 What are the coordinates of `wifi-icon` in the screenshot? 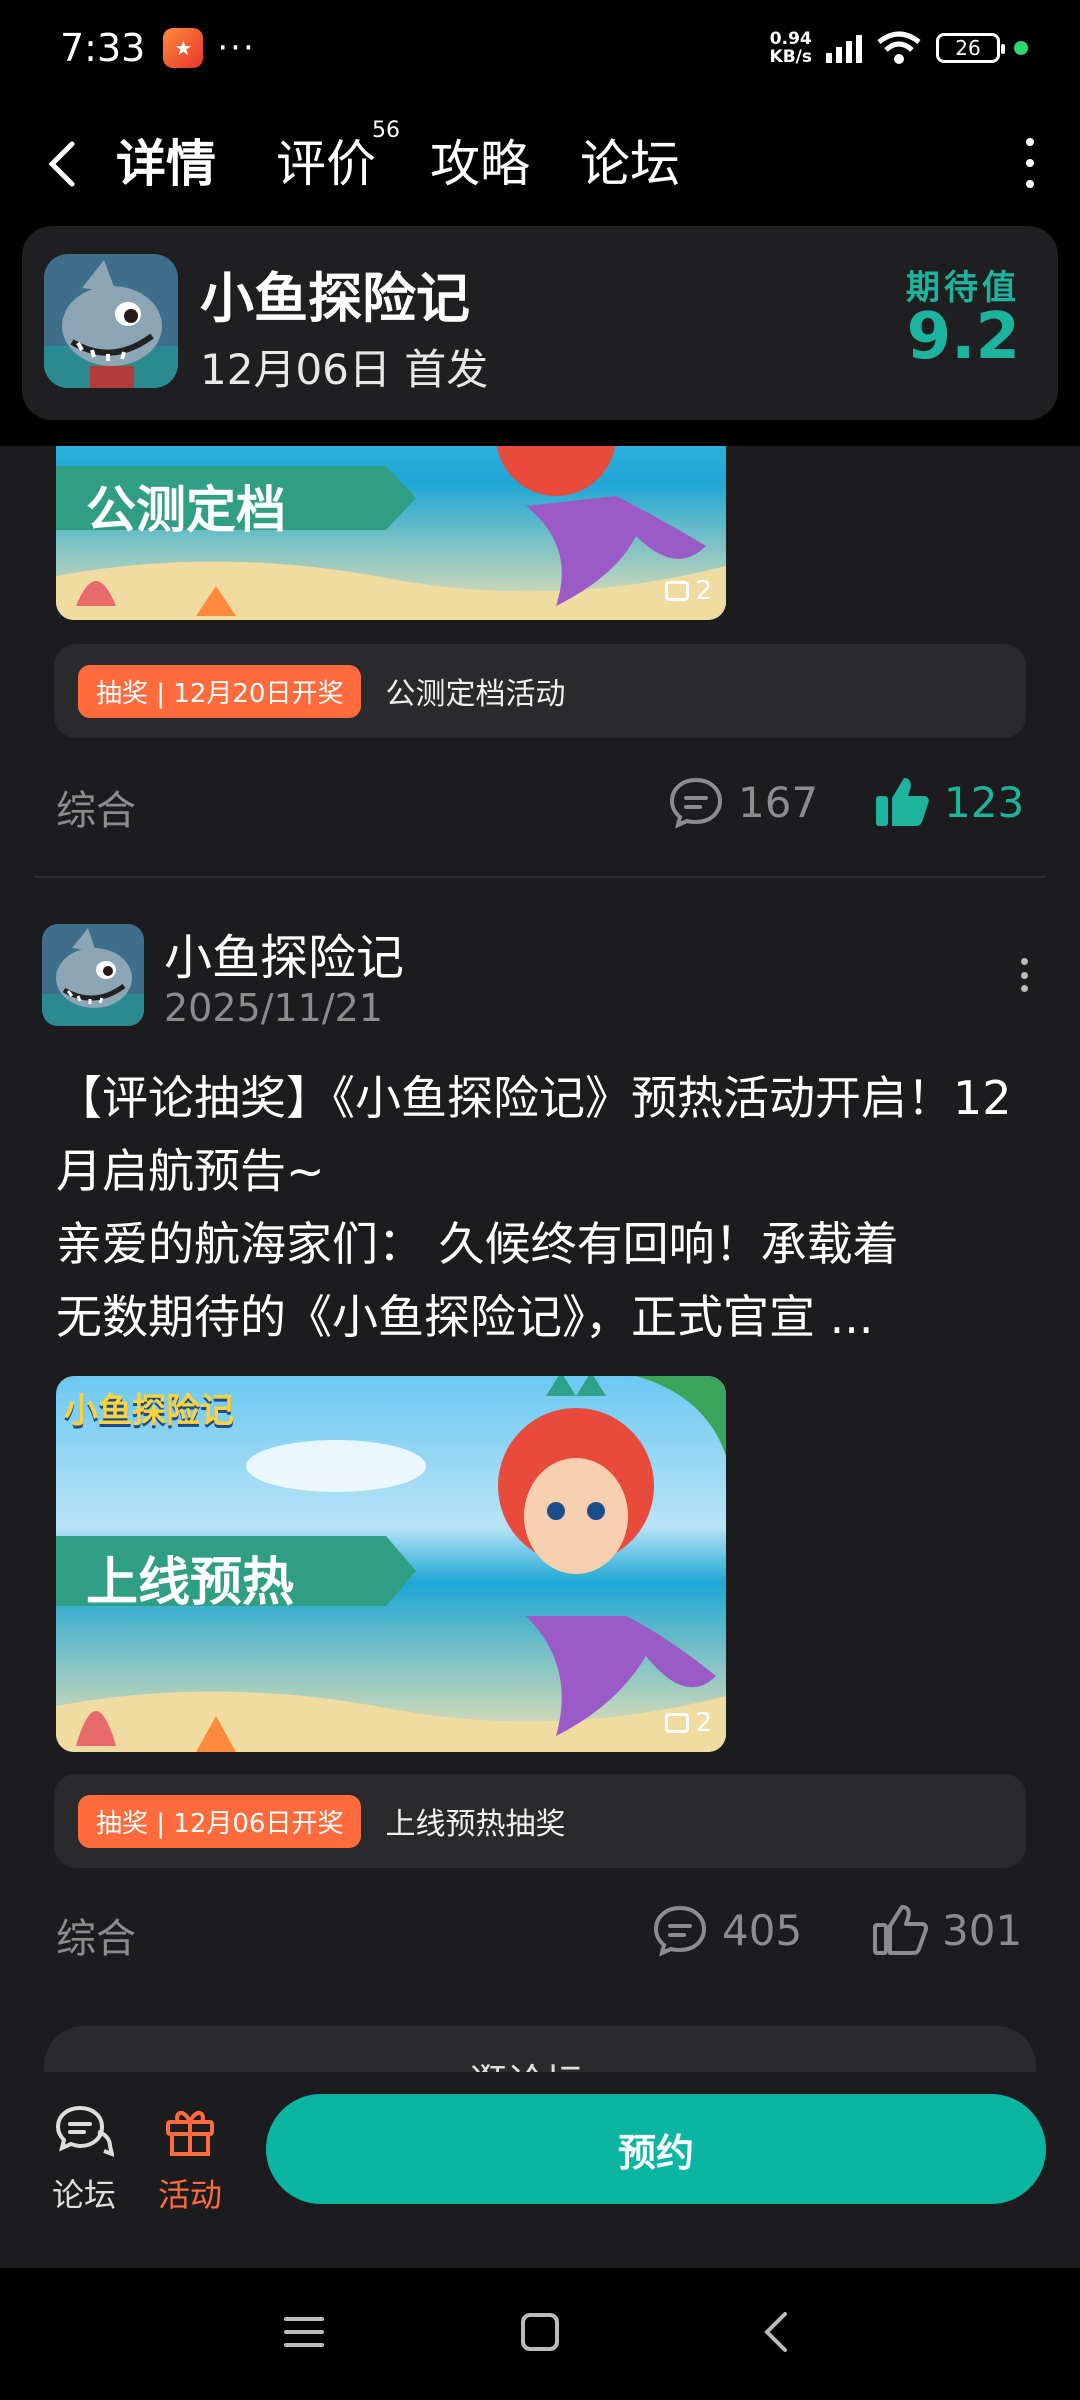 It's located at (899, 47).